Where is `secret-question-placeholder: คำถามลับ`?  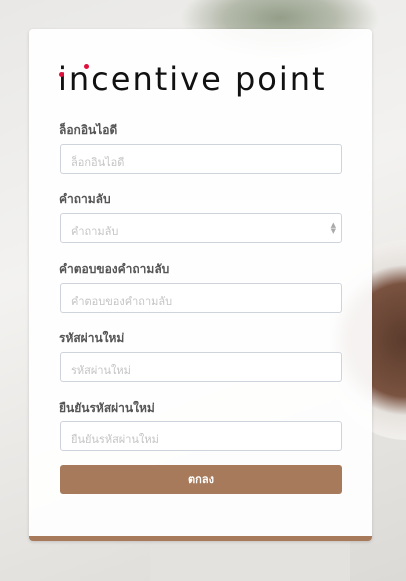 secret-question-placeholder: คำถามลับ is located at coordinates (95, 231).